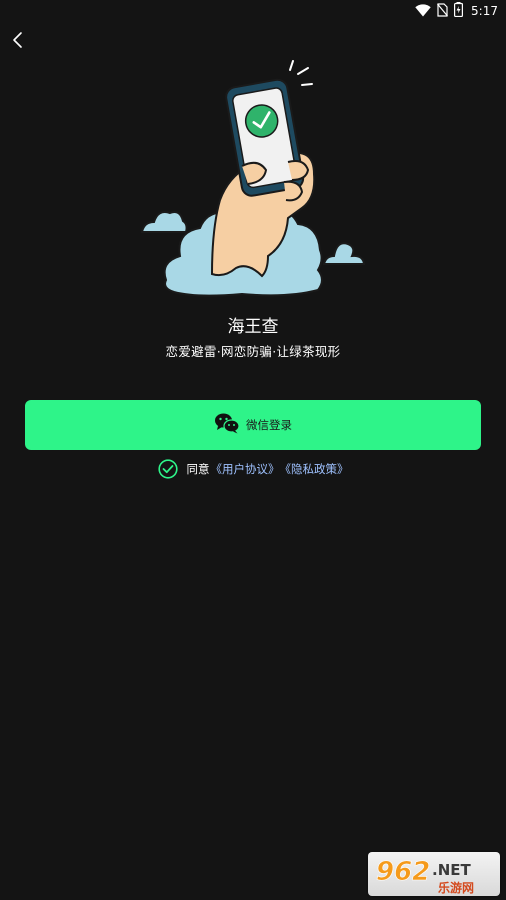 The width and height of the screenshot is (506, 900). What do you see at coordinates (227, 425) in the screenshot?
I see `wechat-icon` at bounding box center [227, 425].